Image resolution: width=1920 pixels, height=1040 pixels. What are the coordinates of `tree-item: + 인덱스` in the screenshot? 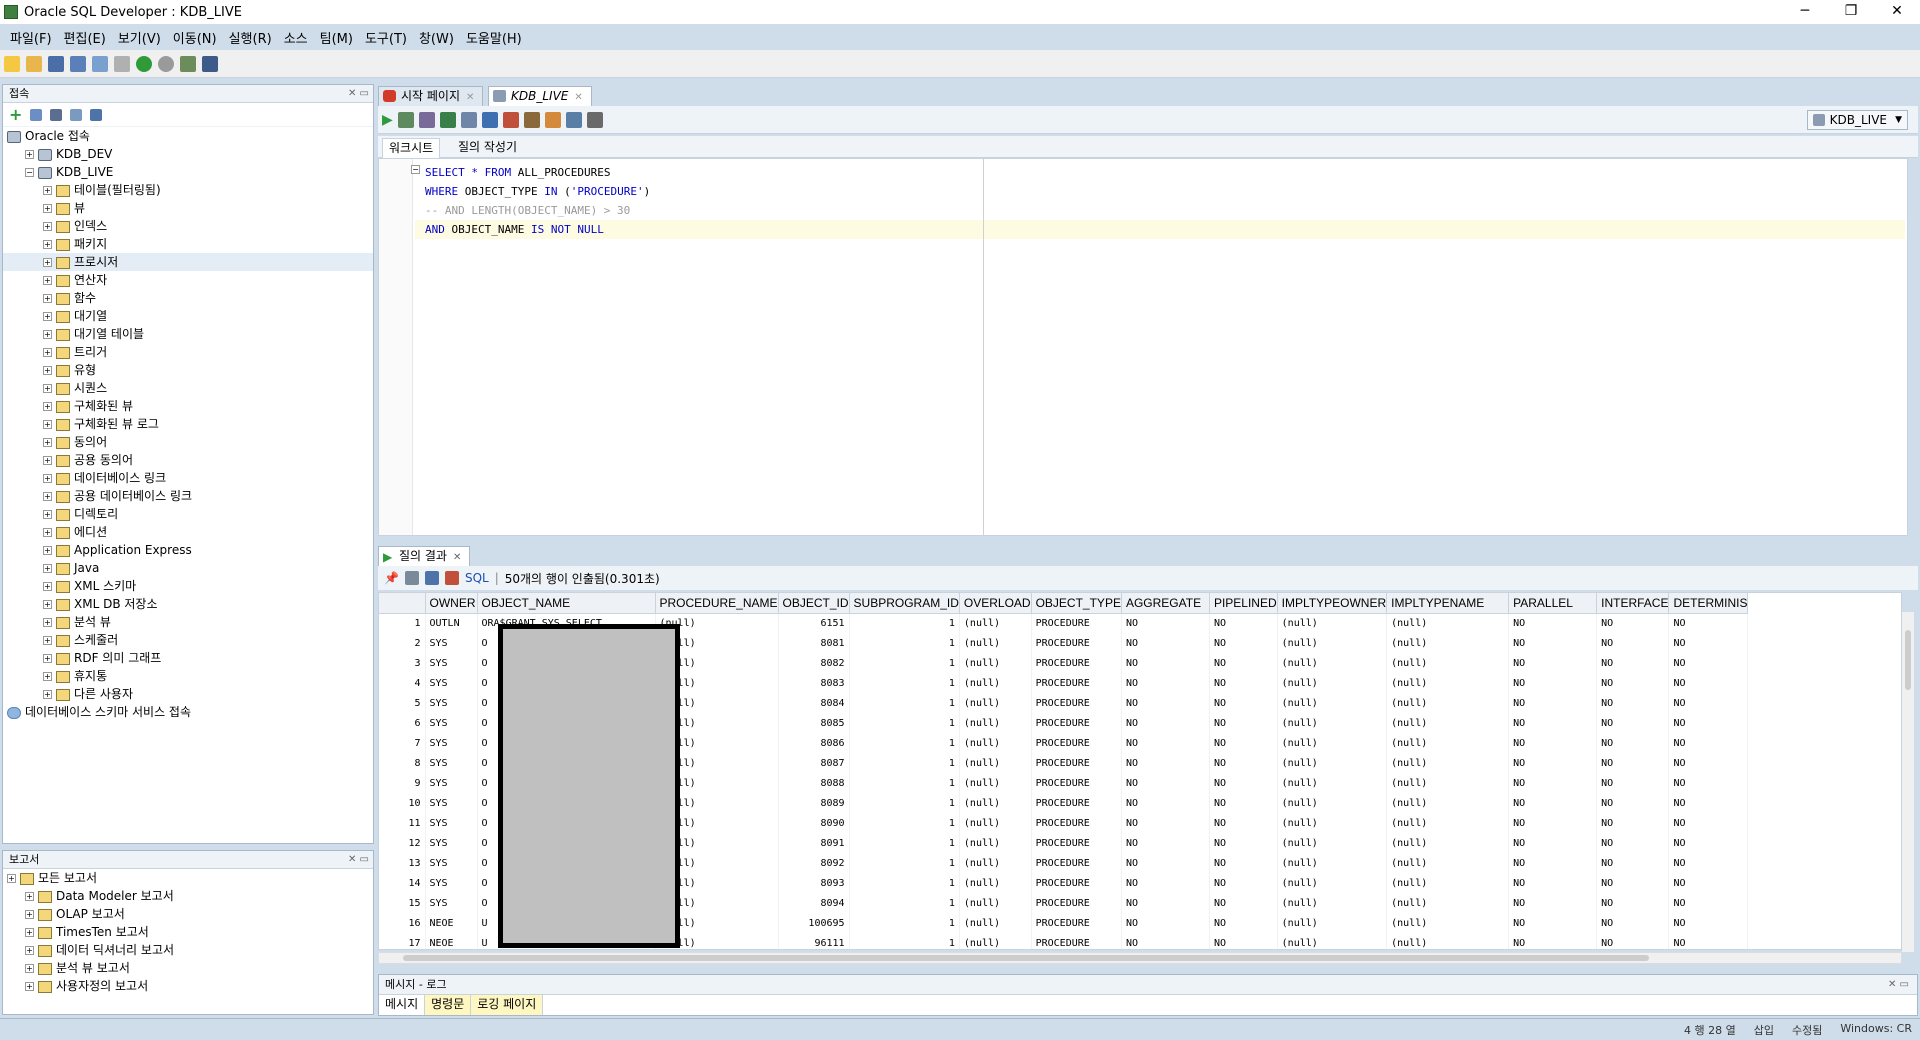 It's located at (188, 226).